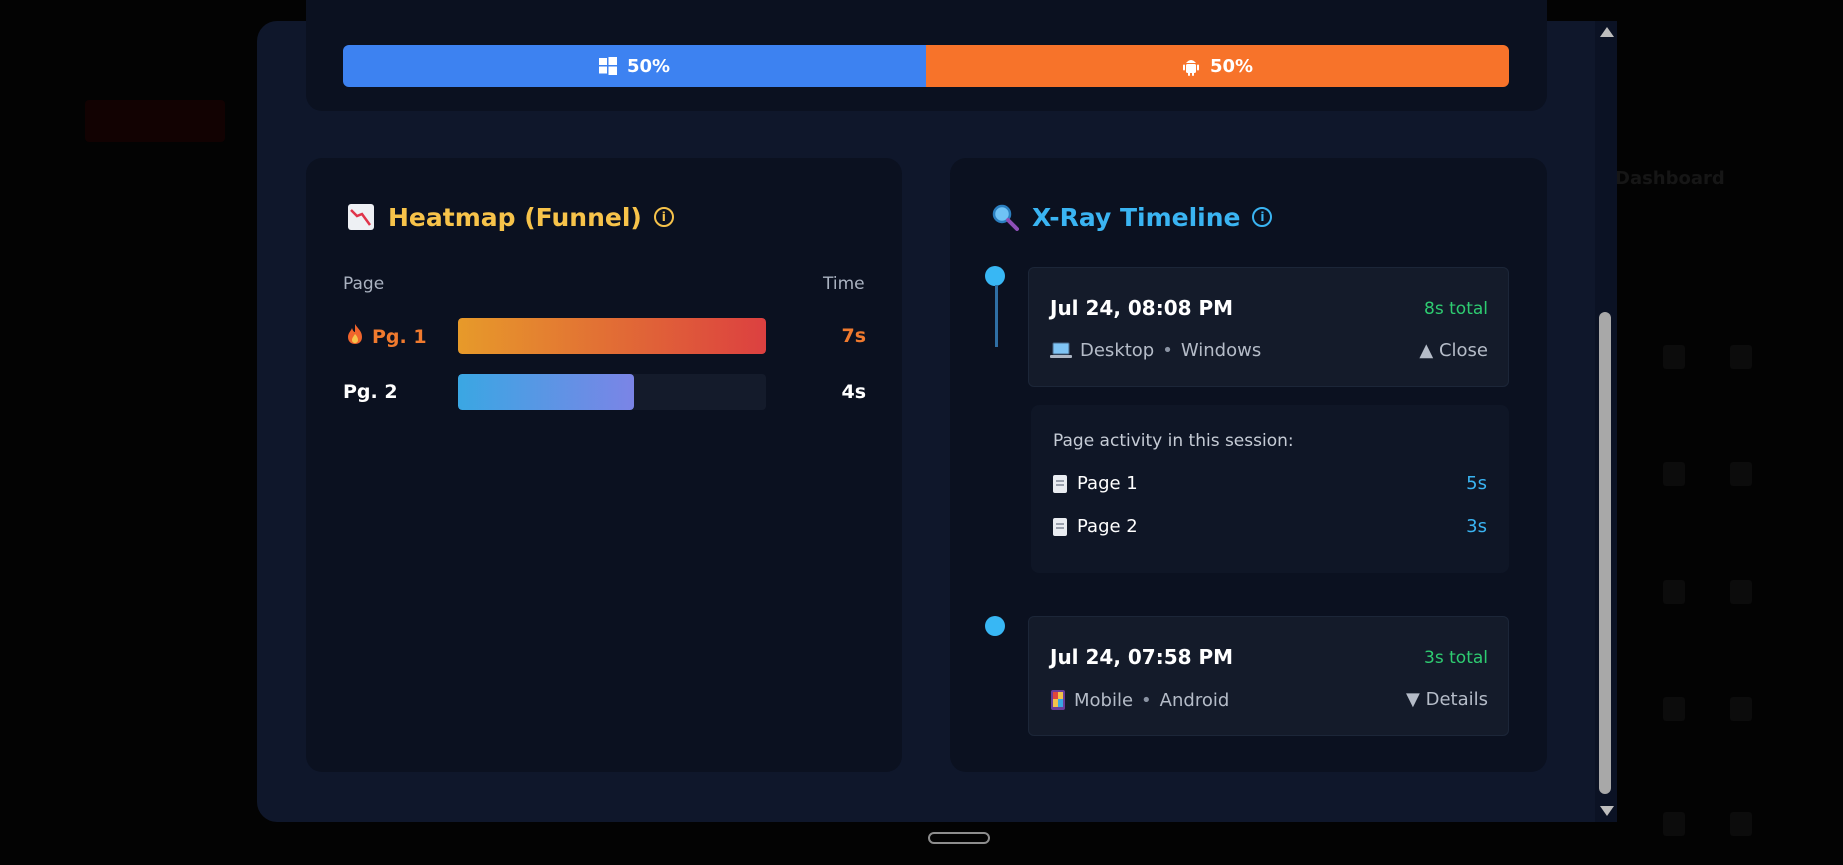  I want to click on session-os: Windows, so click(1221, 350).